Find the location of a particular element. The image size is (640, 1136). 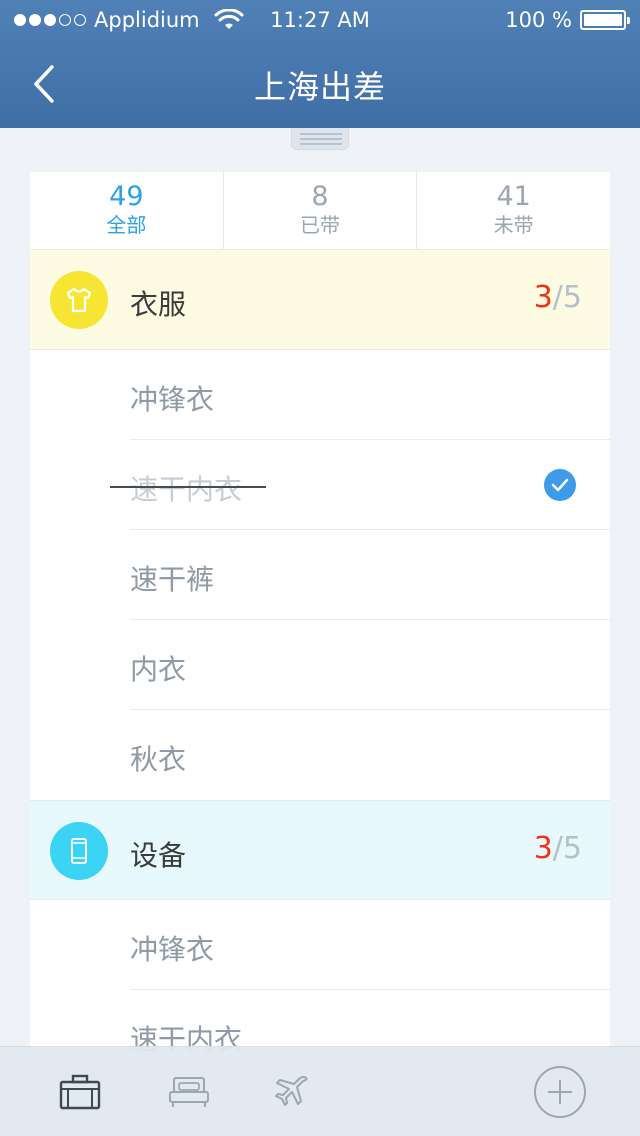

checkmark-icon is located at coordinates (560, 485).